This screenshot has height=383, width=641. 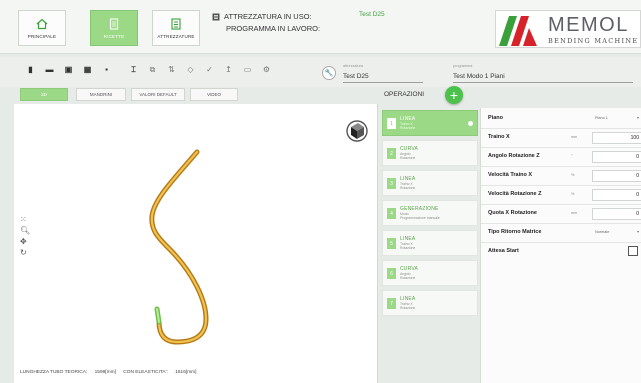 What do you see at coordinates (25, 252) in the screenshot?
I see `rotate-icon: ↻` at bounding box center [25, 252].